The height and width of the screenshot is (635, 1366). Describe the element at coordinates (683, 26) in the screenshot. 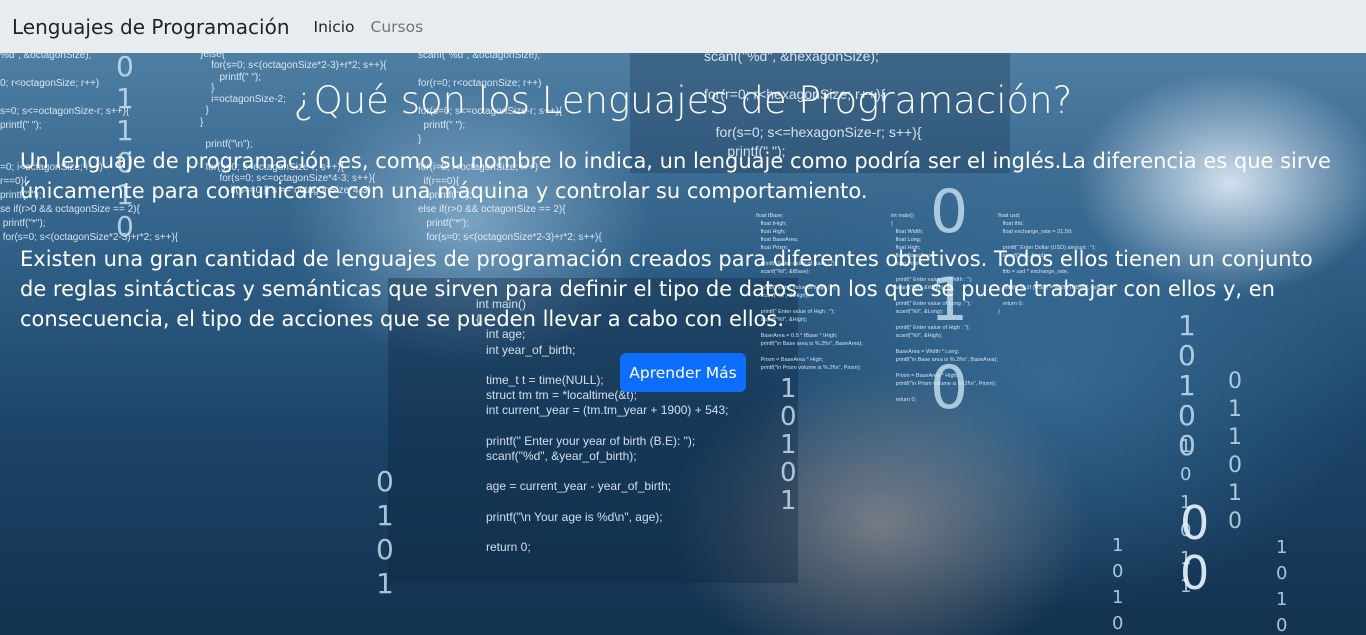

I see `top-navbar: Lenguajes de Programación Inicio Cursos` at that location.